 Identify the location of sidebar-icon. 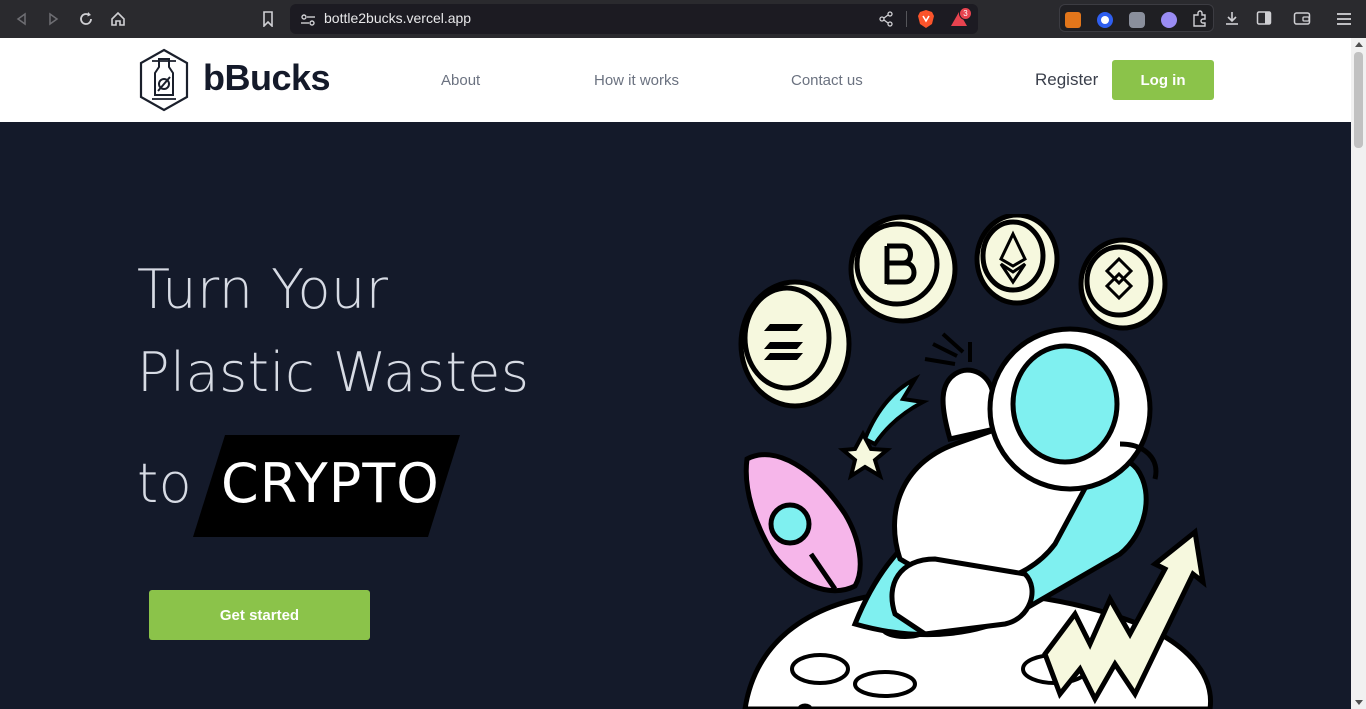
(1264, 20).